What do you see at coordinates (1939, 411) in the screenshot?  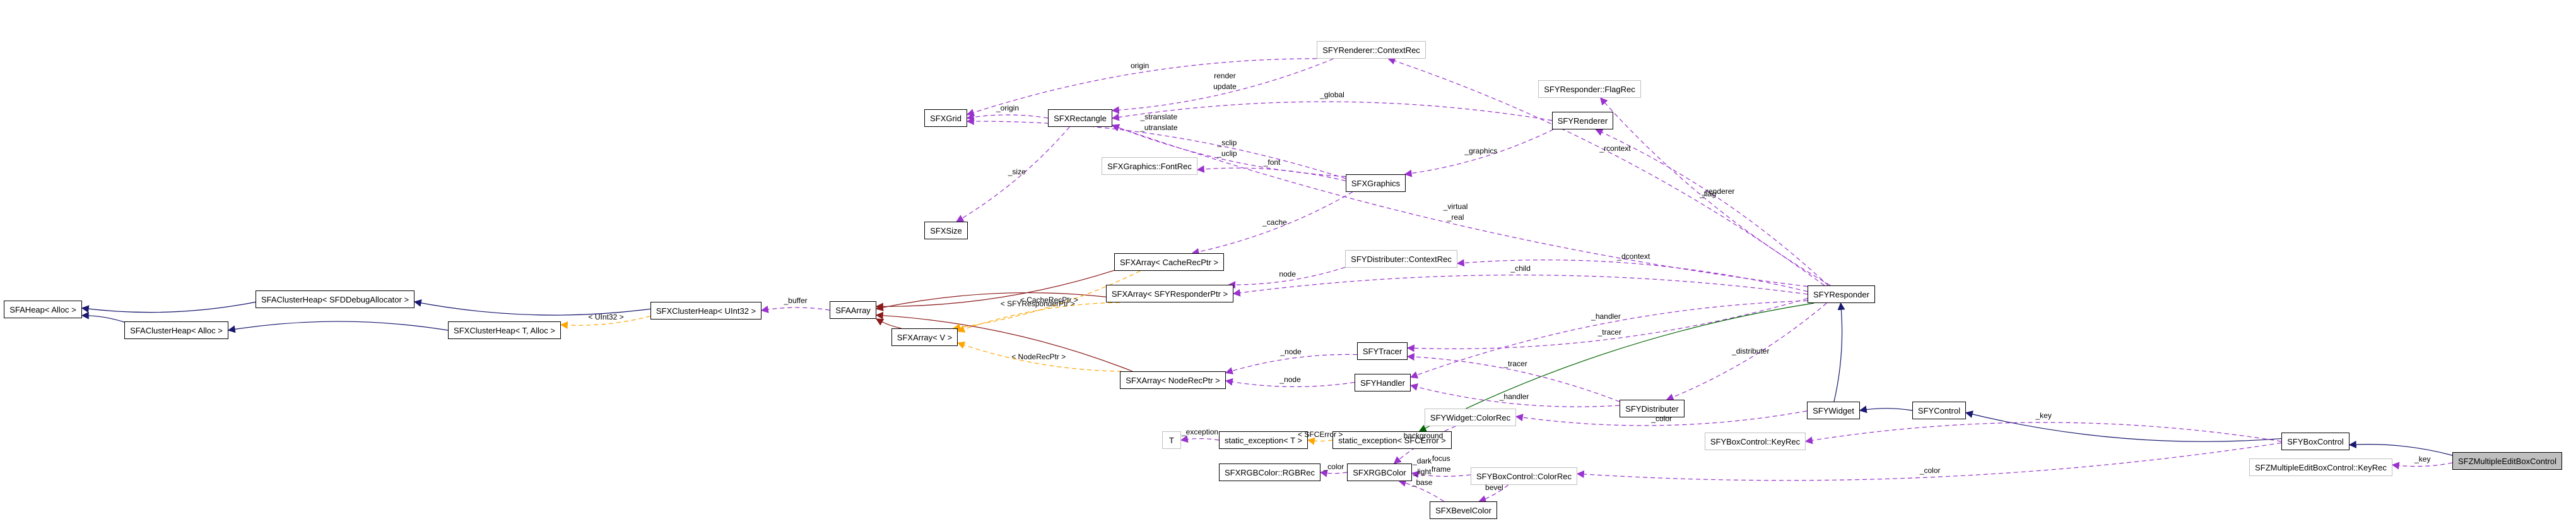 I see `class-node-sfycontrol: SFYControl` at bounding box center [1939, 411].